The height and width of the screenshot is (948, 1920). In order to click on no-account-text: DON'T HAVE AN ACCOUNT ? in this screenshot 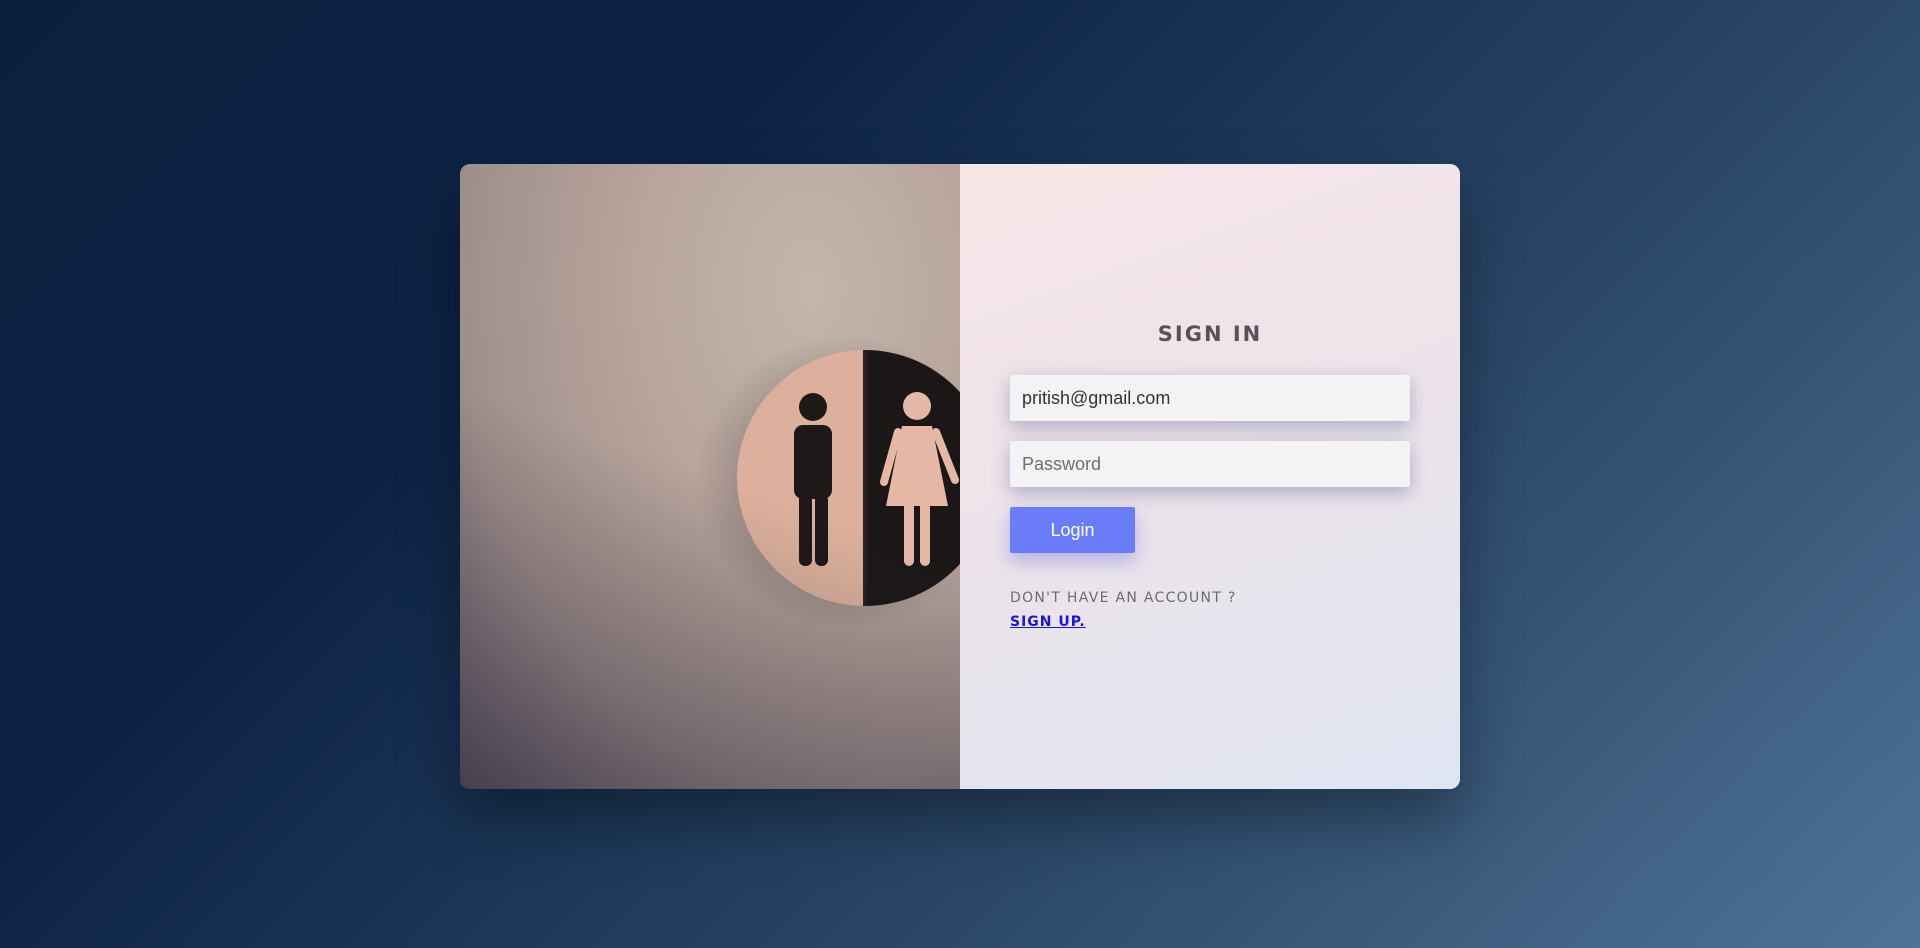, I will do `click(1123, 598)`.